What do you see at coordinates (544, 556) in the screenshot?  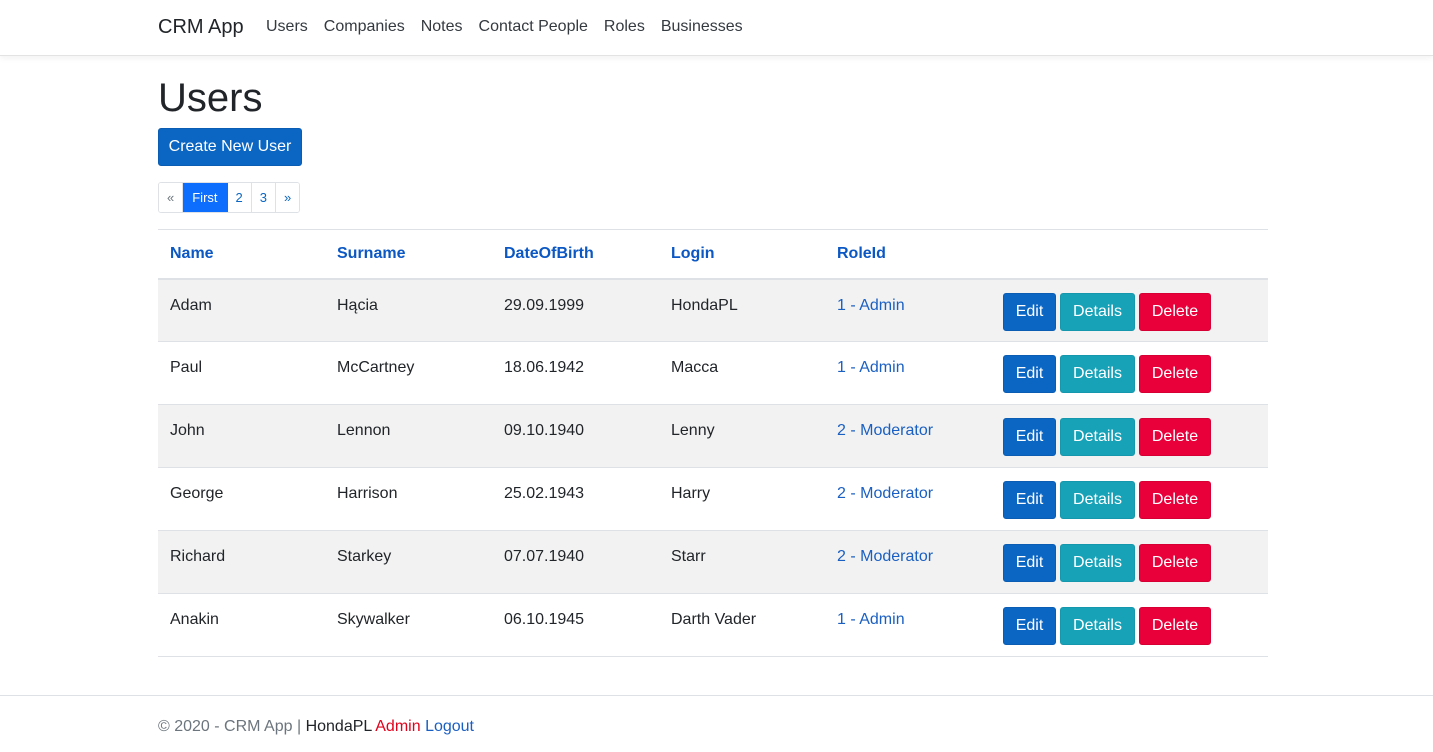 I see `cell-dateofbirth: 07.07.1940` at bounding box center [544, 556].